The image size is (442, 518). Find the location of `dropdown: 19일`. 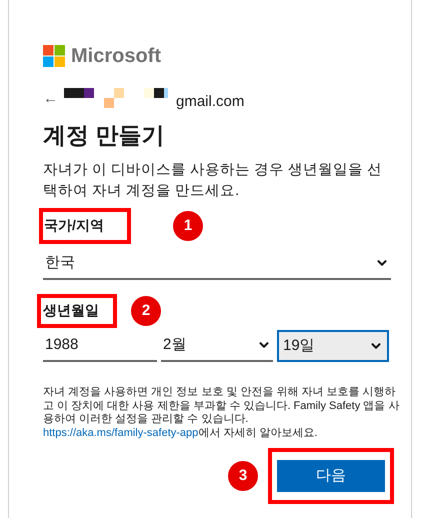

dropdown: 19일 is located at coordinates (333, 346).